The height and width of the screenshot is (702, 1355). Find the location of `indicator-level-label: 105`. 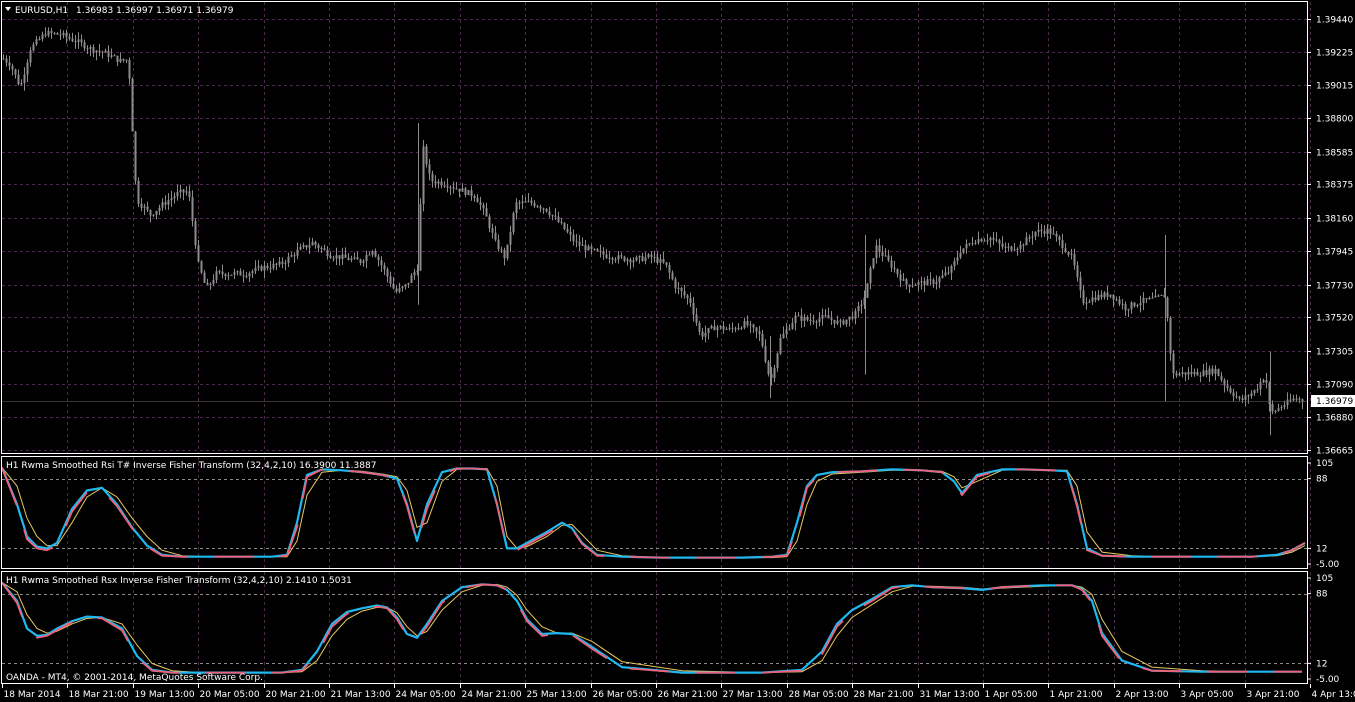

indicator-level-label: 105 is located at coordinates (1324, 464).